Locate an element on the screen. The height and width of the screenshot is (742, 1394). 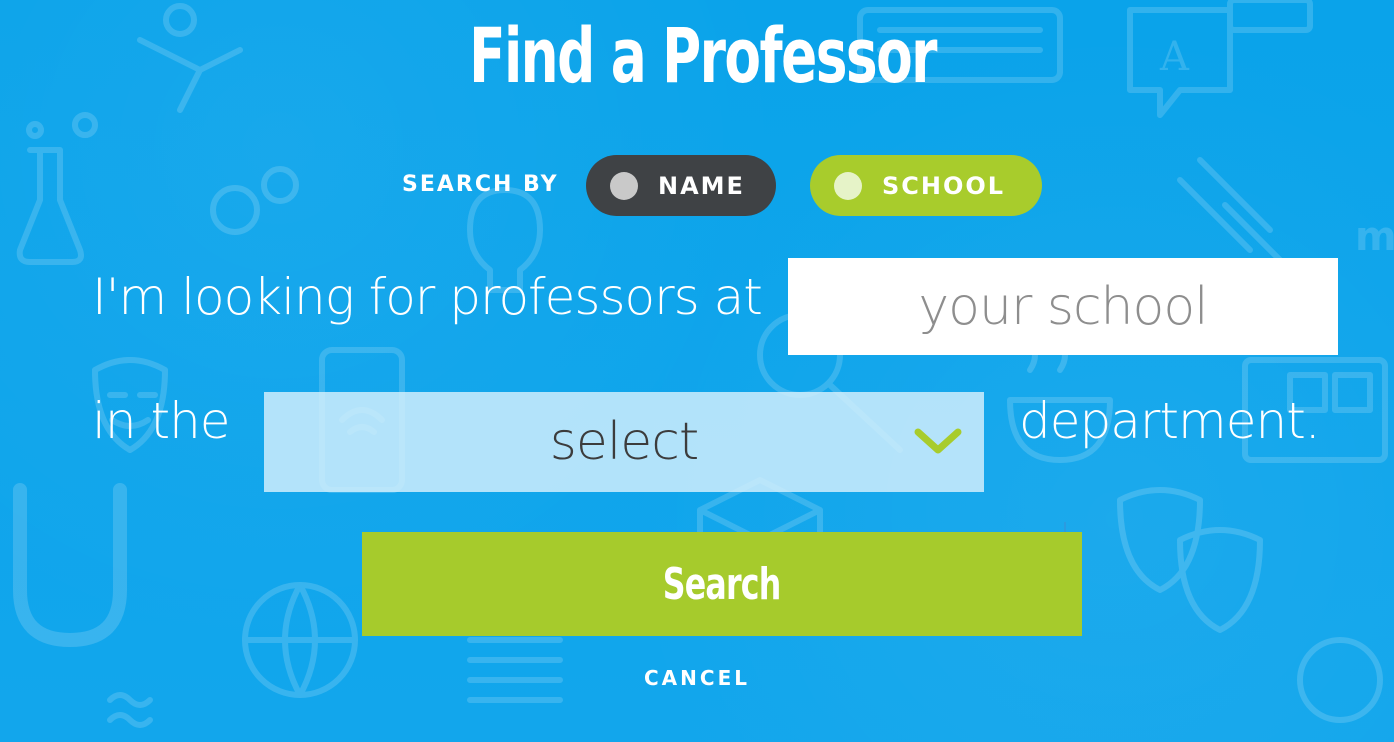
search-button-label: Search is located at coordinates (722, 584).